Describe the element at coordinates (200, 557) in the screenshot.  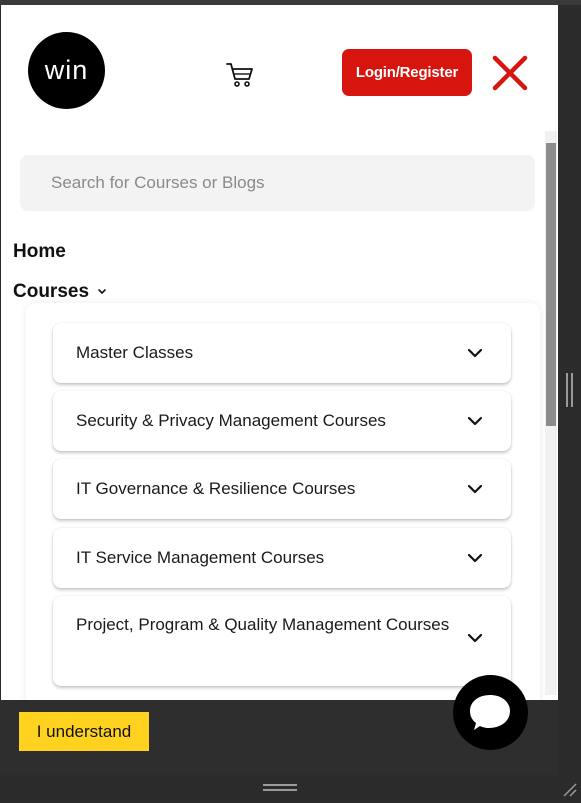
I see `course-category-label: IT Service Management Courses` at that location.